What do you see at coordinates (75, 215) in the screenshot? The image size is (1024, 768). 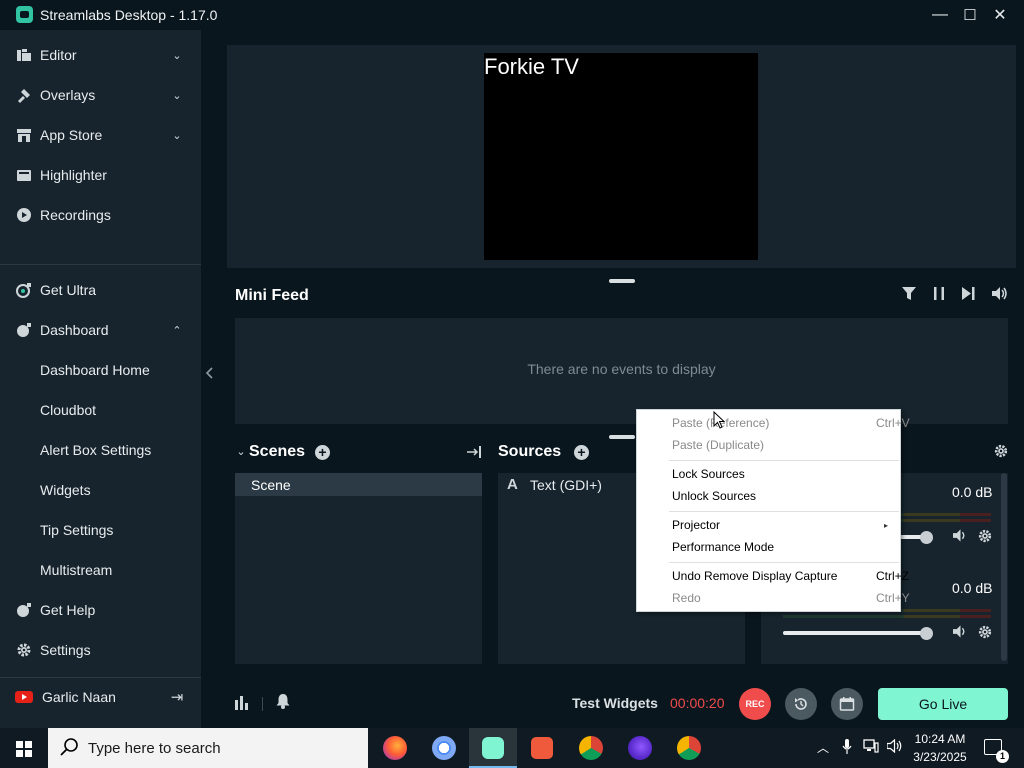 I see `sidebar-item-label: Recordings` at bounding box center [75, 215].